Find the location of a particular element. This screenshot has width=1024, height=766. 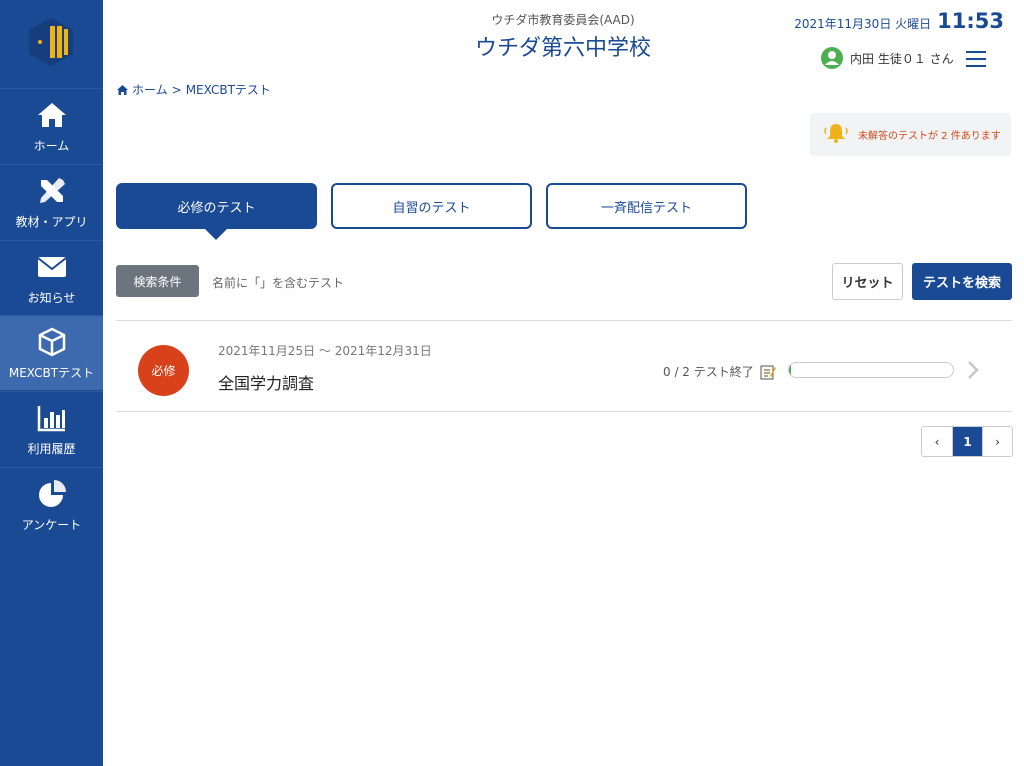

progress-fill is located at coordinates (790, 370).